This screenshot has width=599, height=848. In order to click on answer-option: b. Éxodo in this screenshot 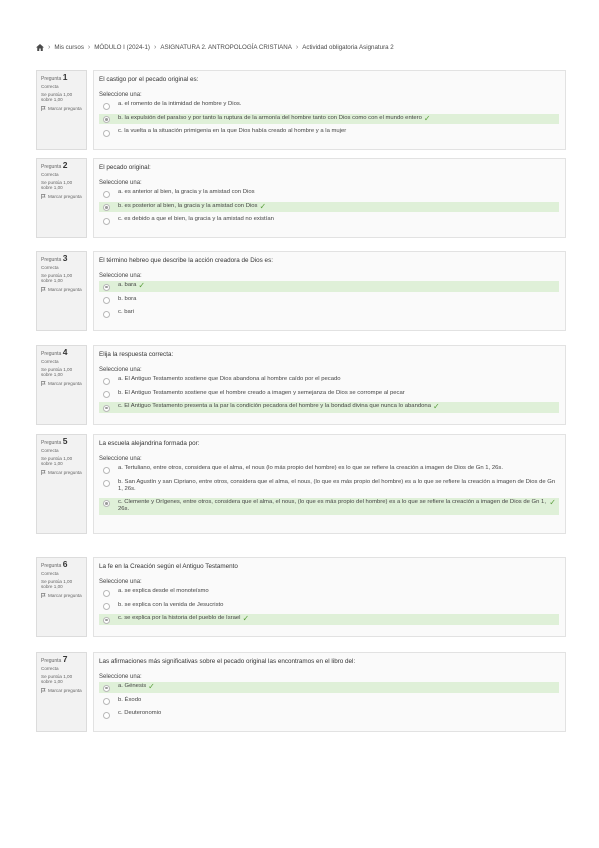, I will do `click(329, 701)`.